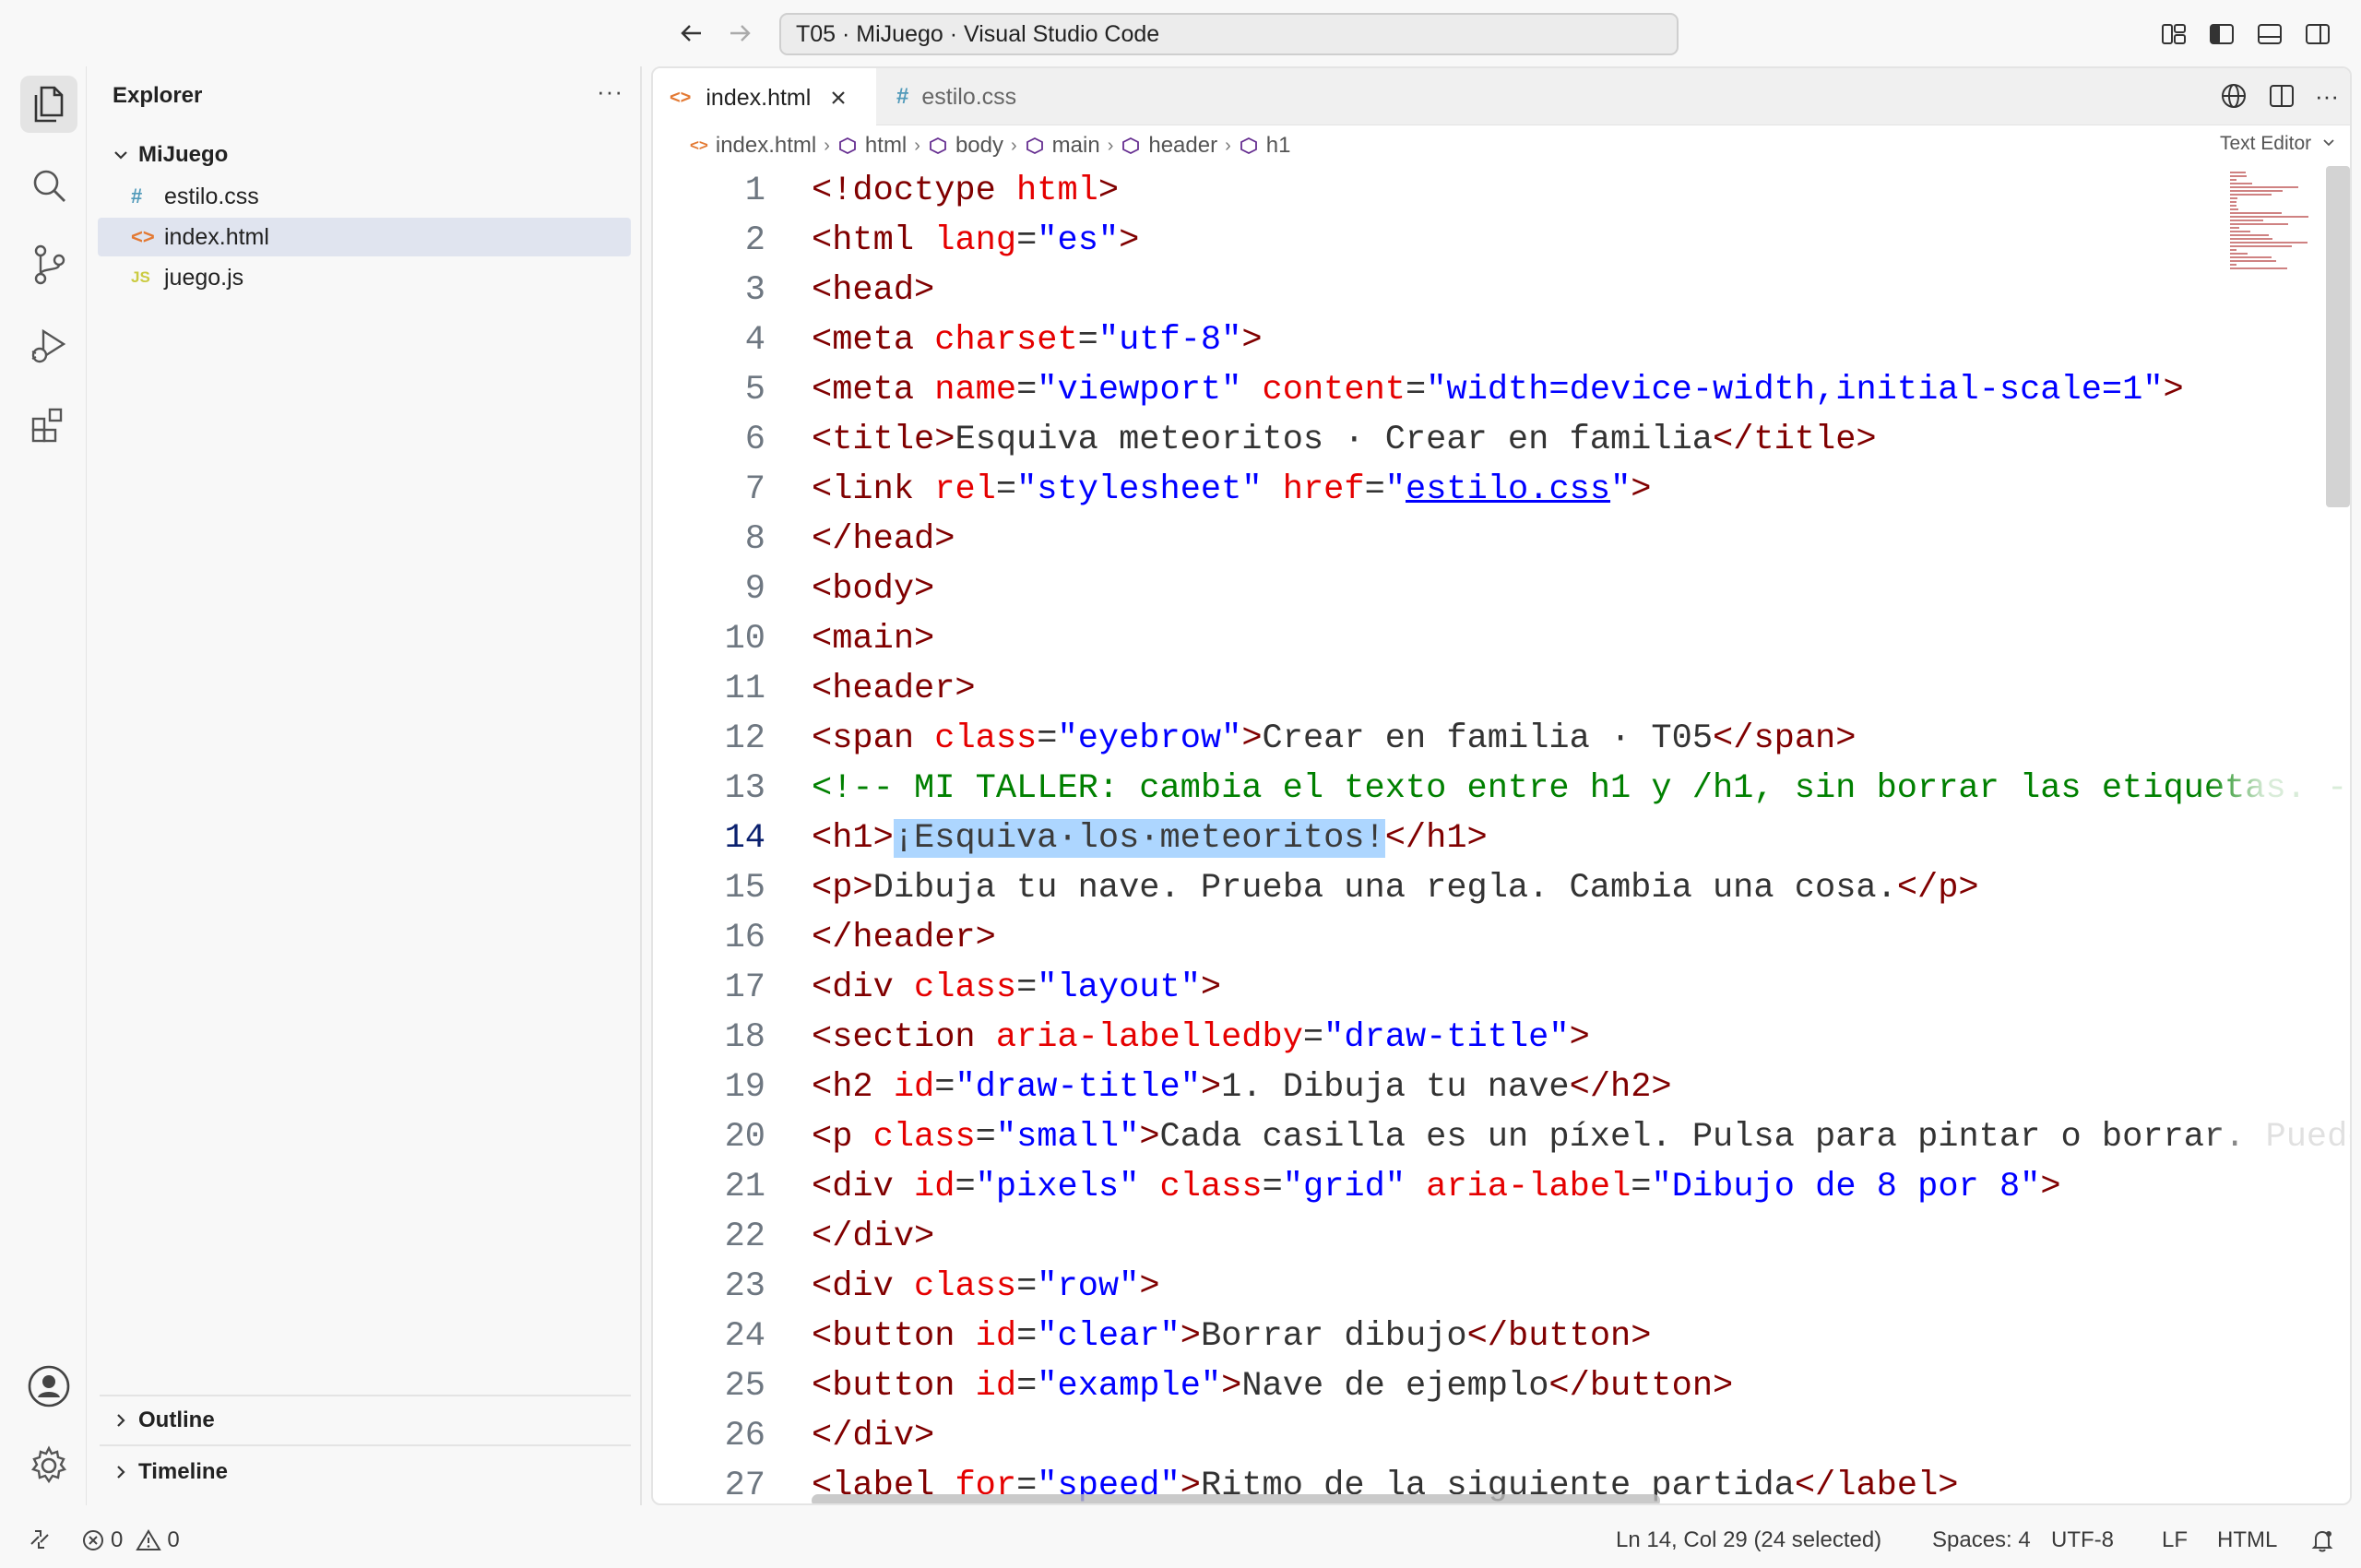 The width and height of the screenshot is (2361, 1568). What do you see at coordinates (2338, 336) in the screenshot?
I see `vertical-scrollbar` at bounding box center [2338, 336].